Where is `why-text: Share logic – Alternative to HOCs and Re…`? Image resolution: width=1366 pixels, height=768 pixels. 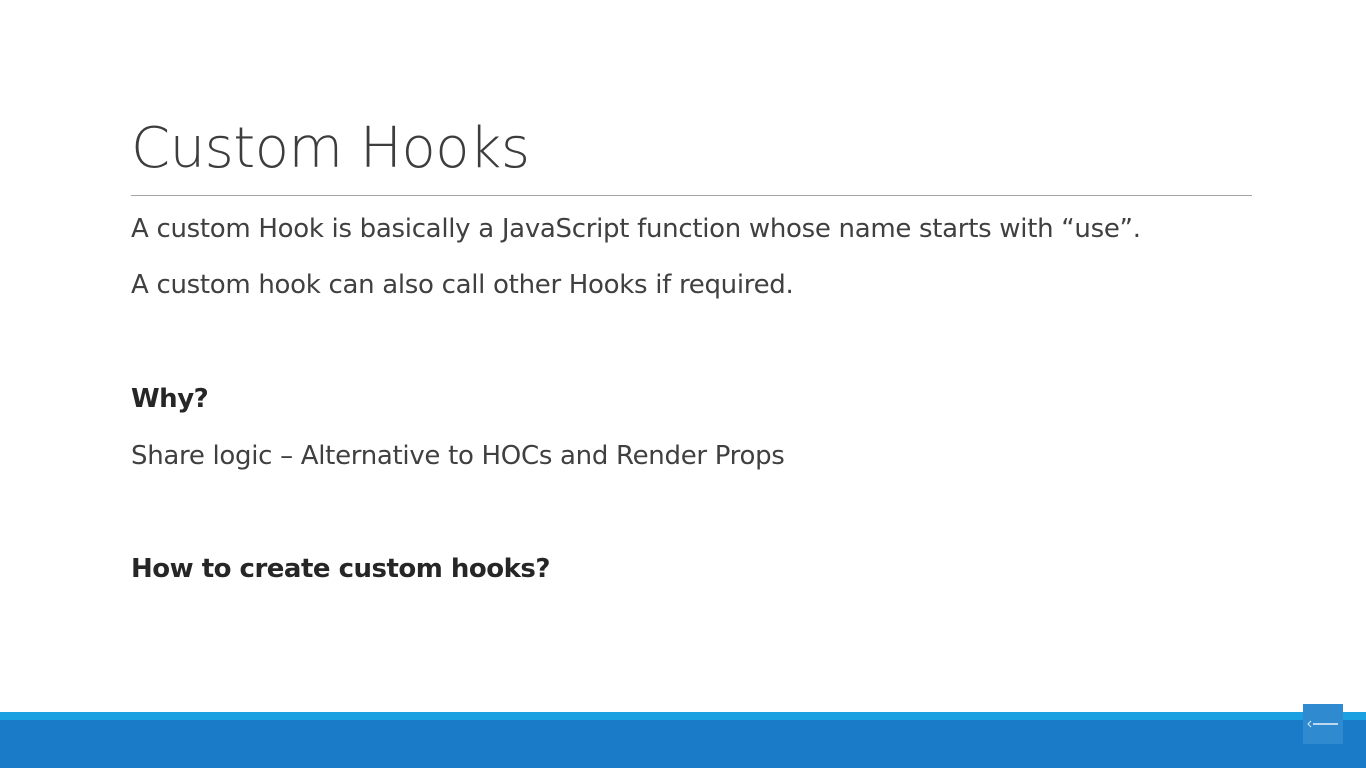
why-text: Share logic – Alternative to HOCs and Re… is located at coordinates (458, 456).